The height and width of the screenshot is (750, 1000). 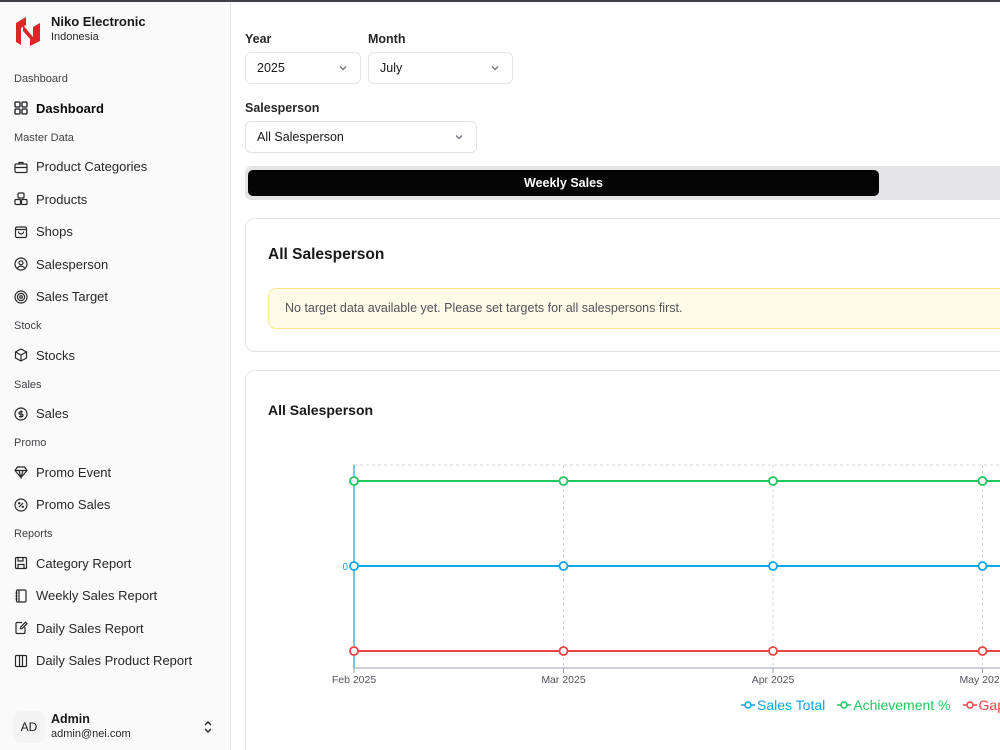 I want to click on save-icon, so click(x=21, y=563).